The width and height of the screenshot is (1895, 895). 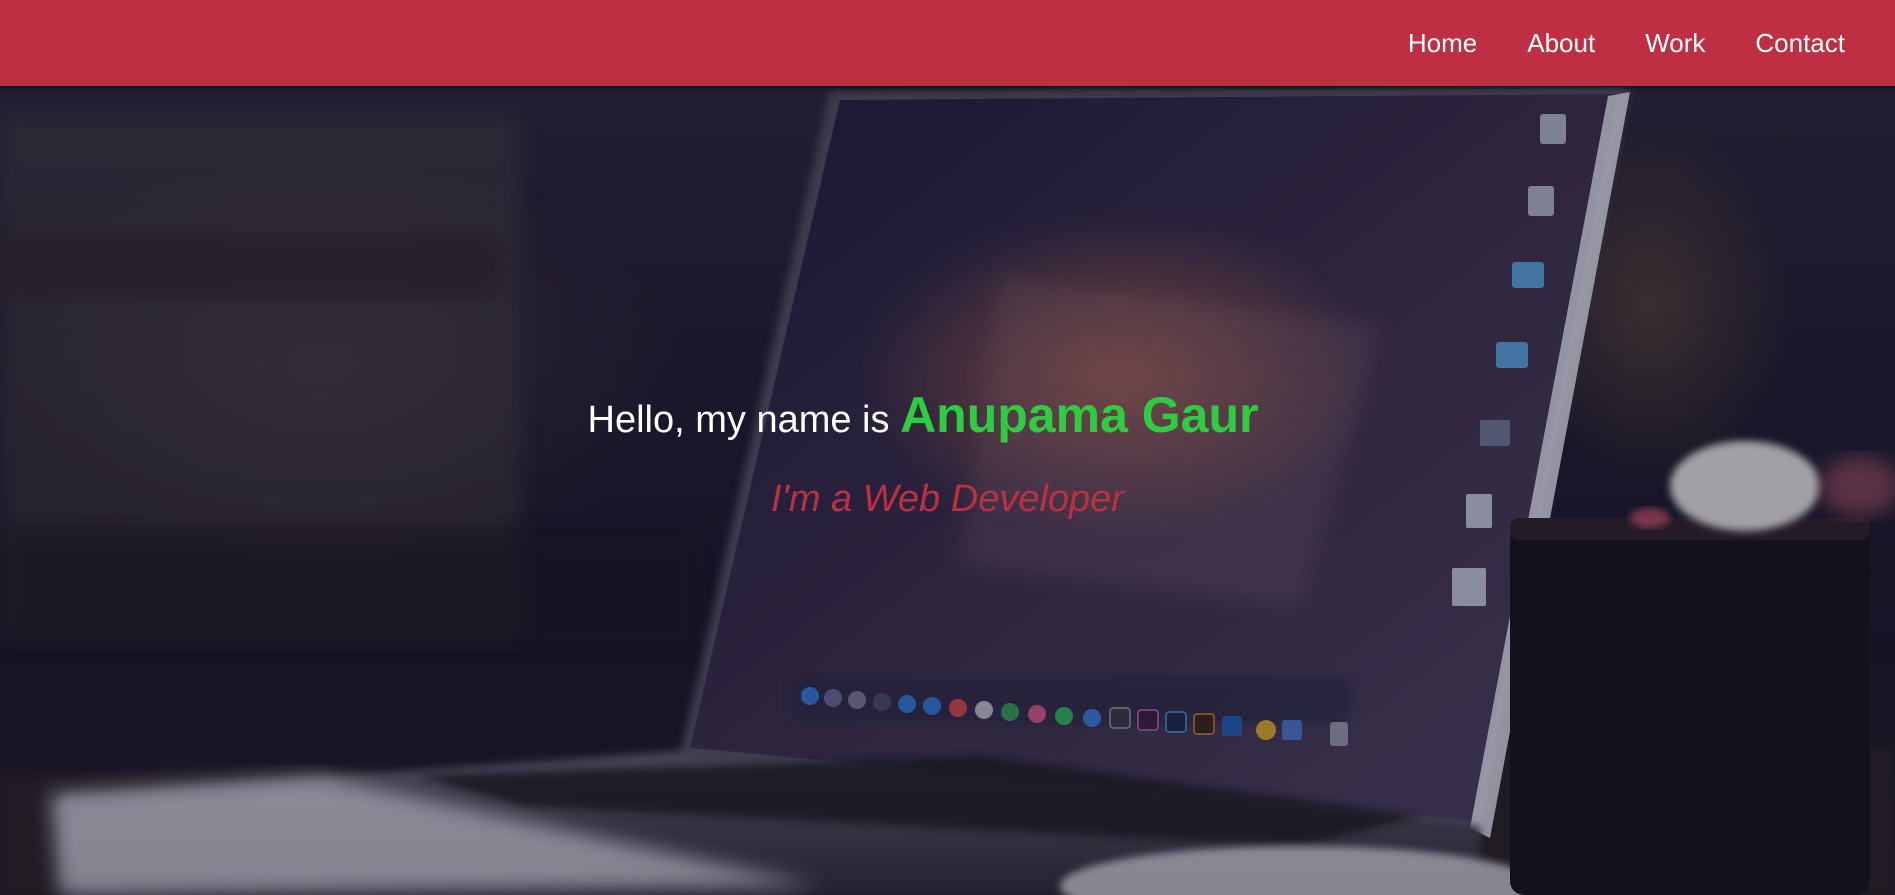 I want to click on nav-link-contact: Contact, so click(x=1800, y=43).